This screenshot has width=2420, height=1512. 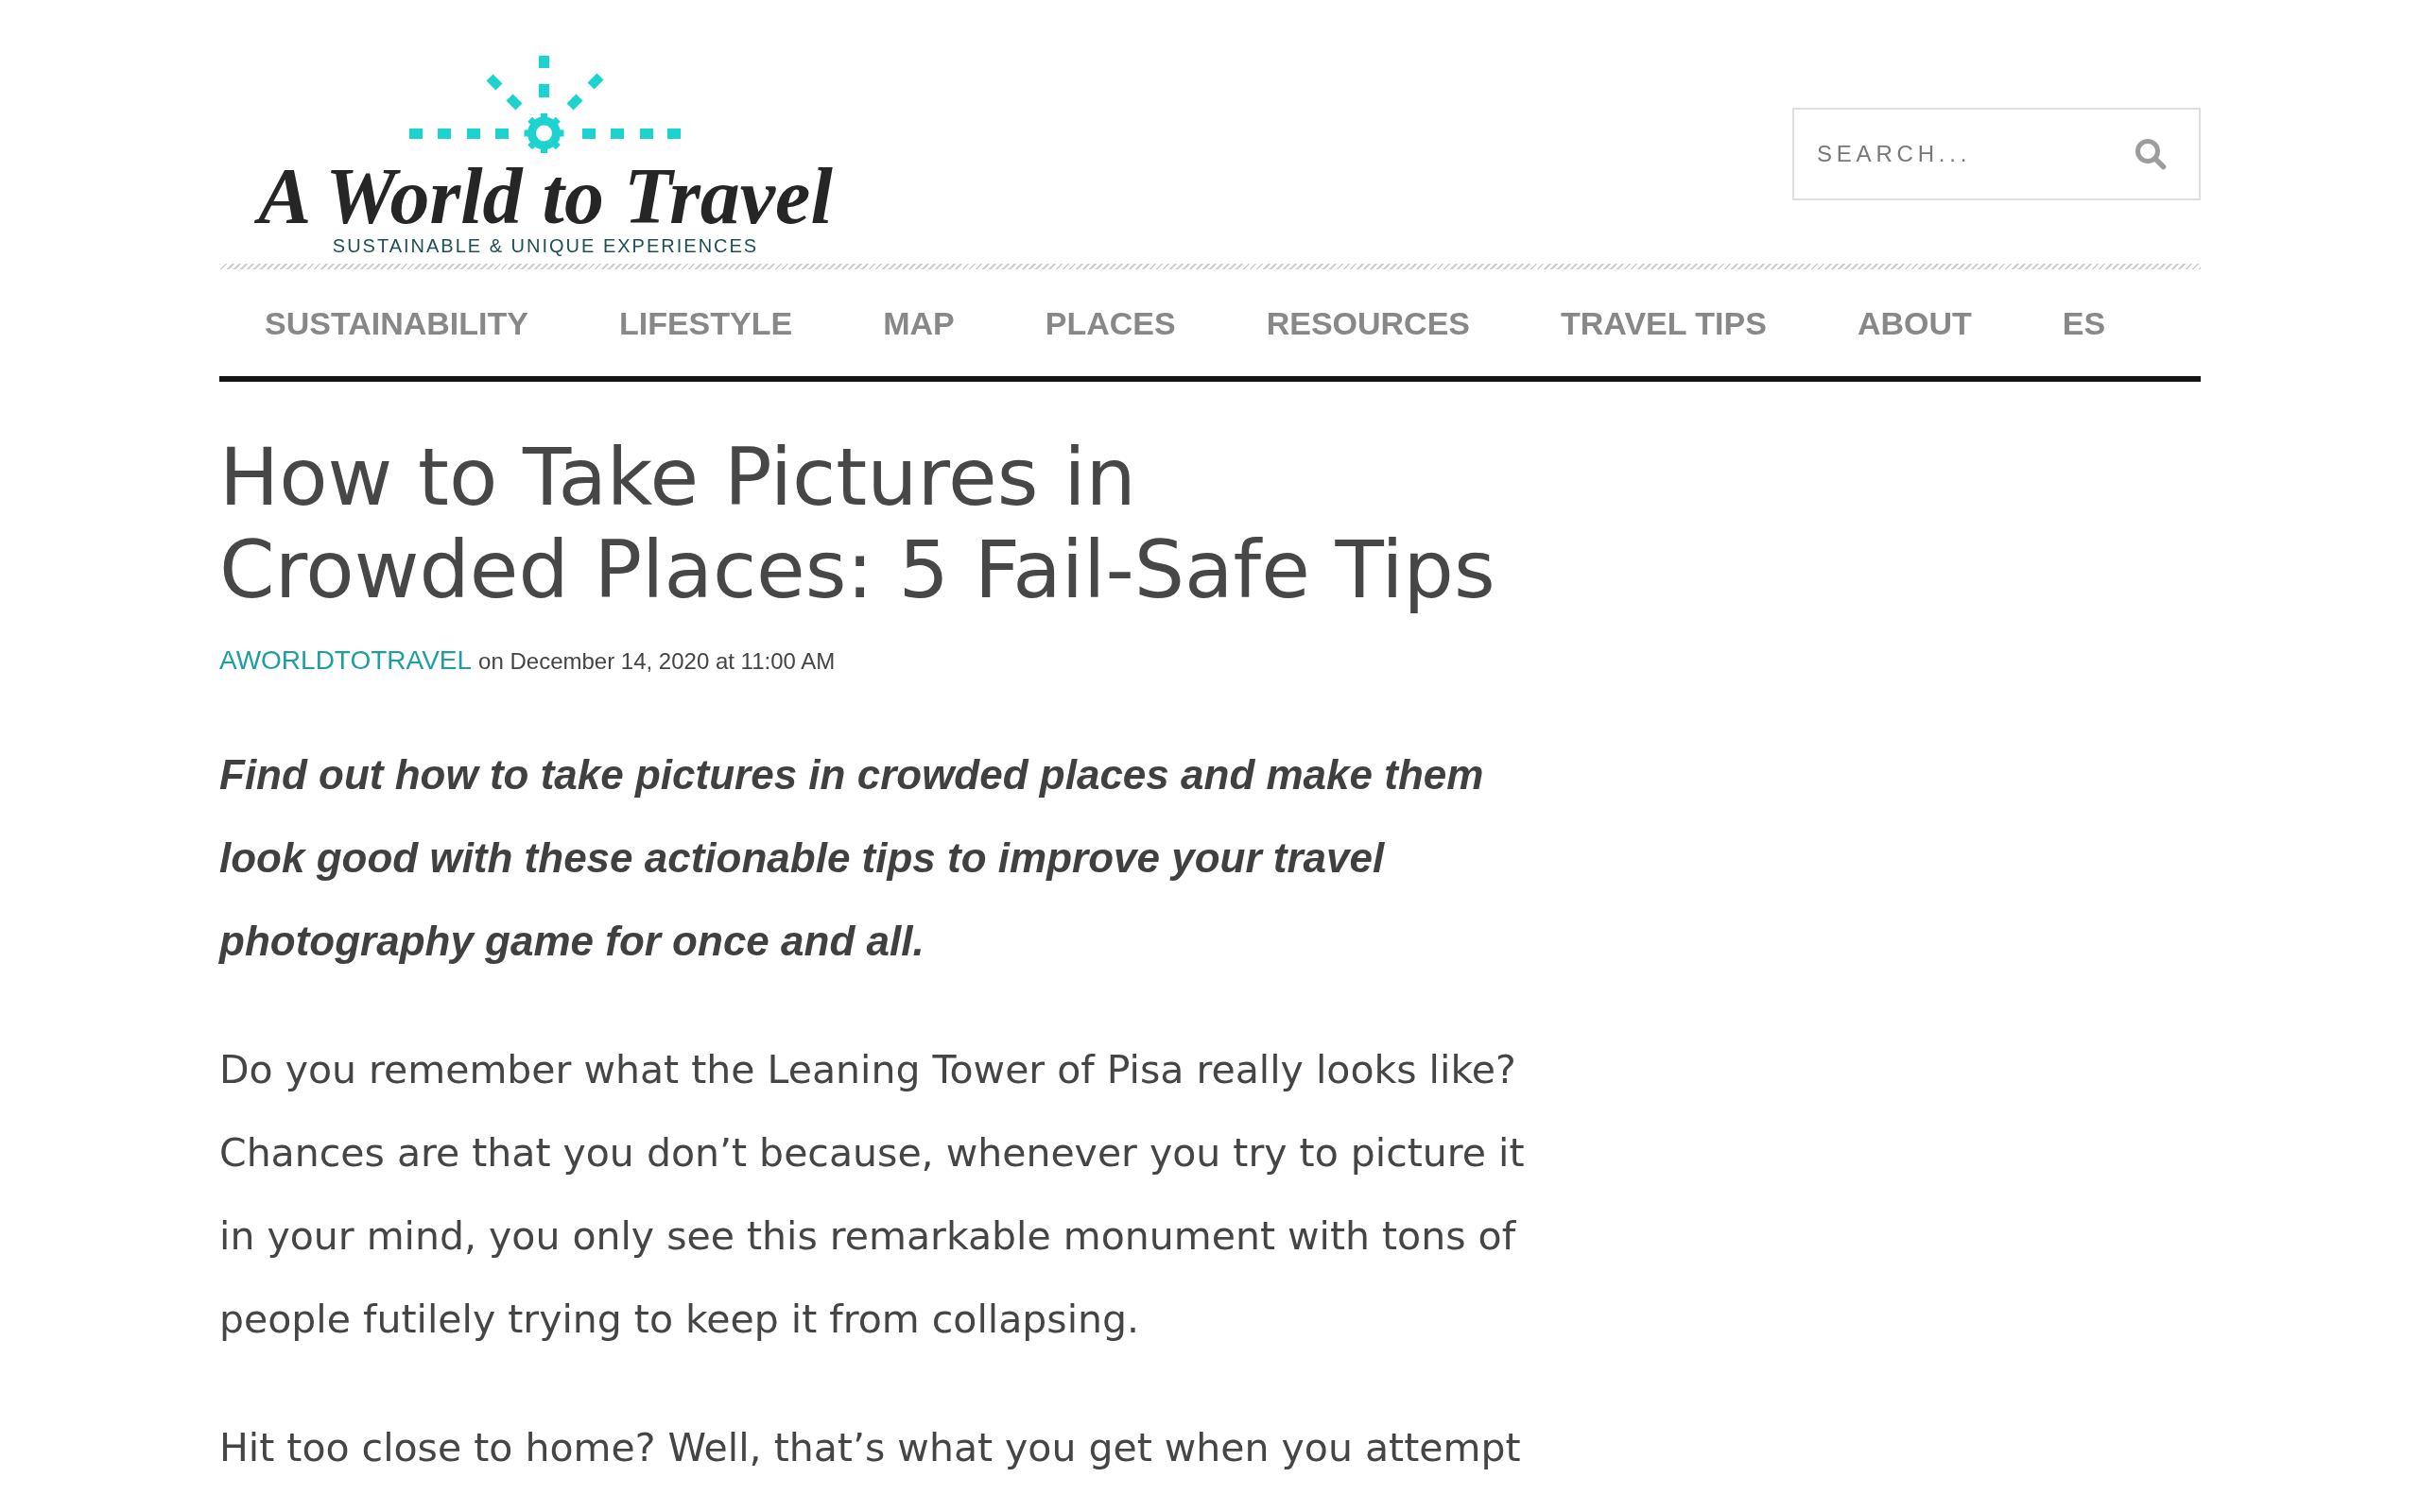 What do you see at coordinates (1110, 322) in the screenshot?
I see `nav-link: PLACES` at bounding box center [1110, 322].